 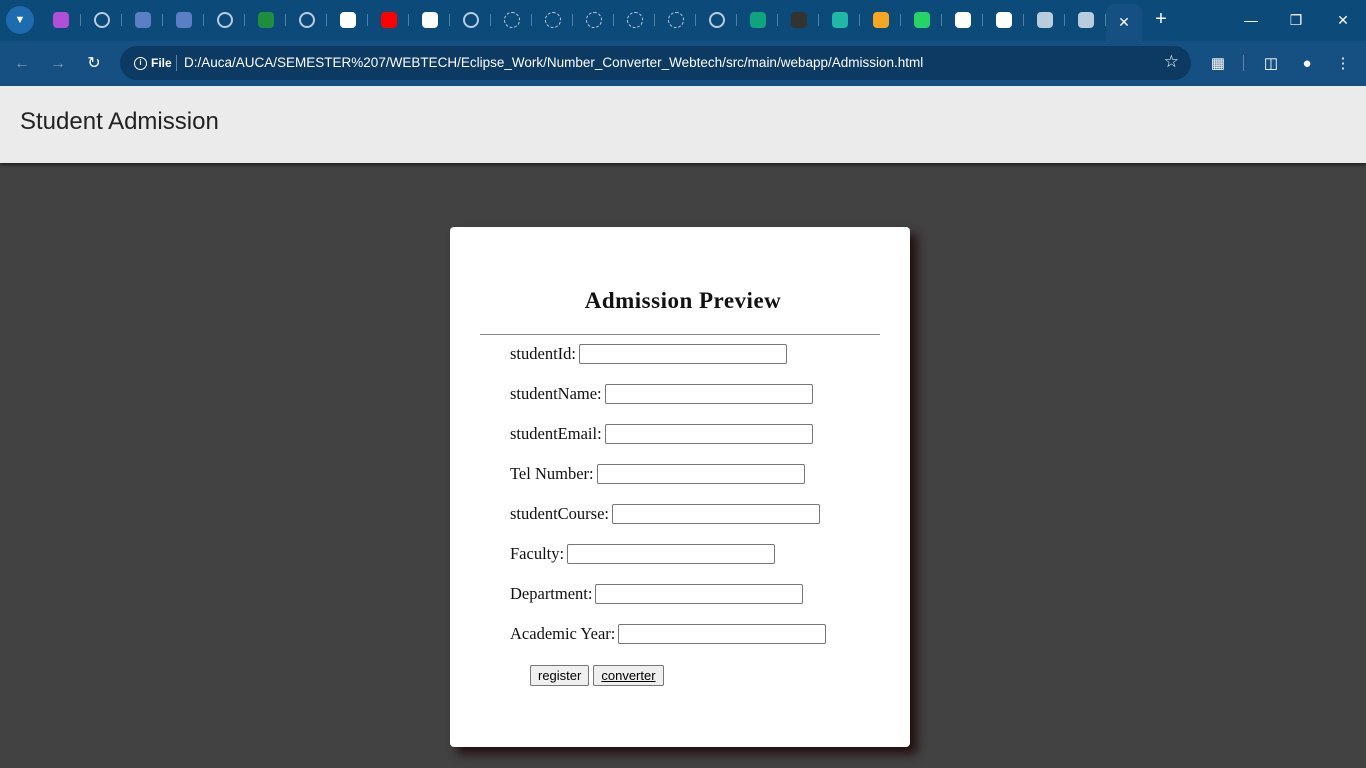 What do you see at coordinates (1296, 20) in the screenshot?
I see `restore-button: ❐` at bounding box center [1296, 20].